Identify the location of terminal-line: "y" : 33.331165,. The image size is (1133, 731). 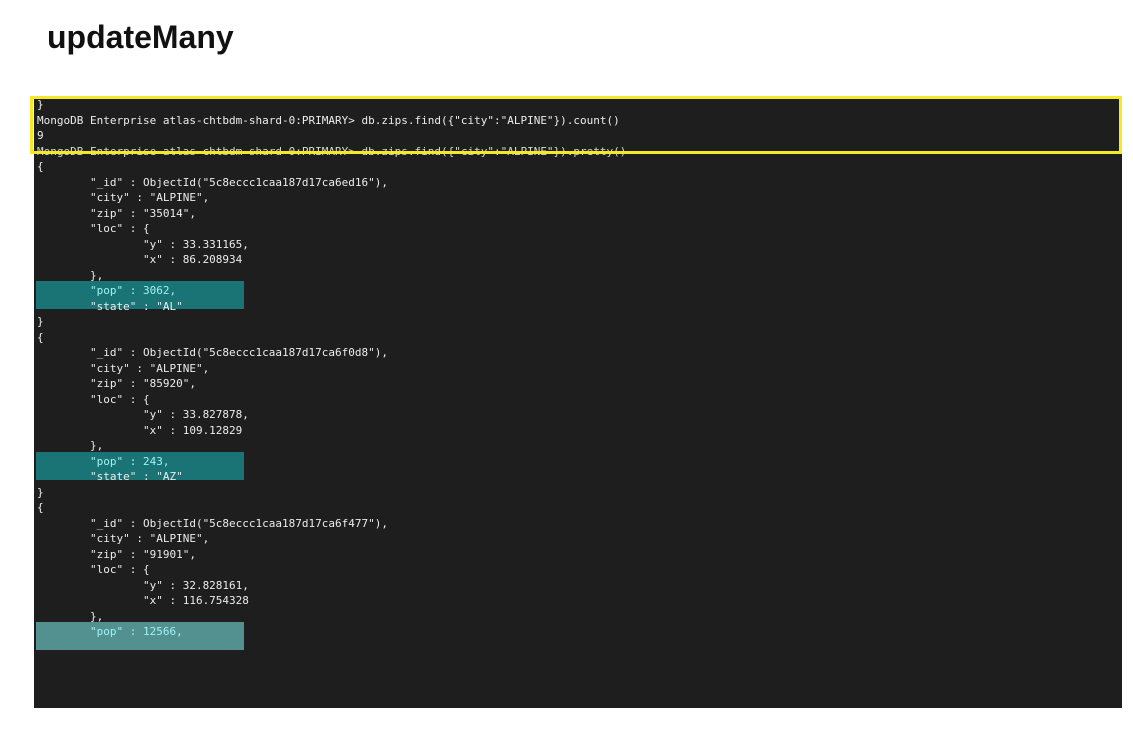
(579, 245).